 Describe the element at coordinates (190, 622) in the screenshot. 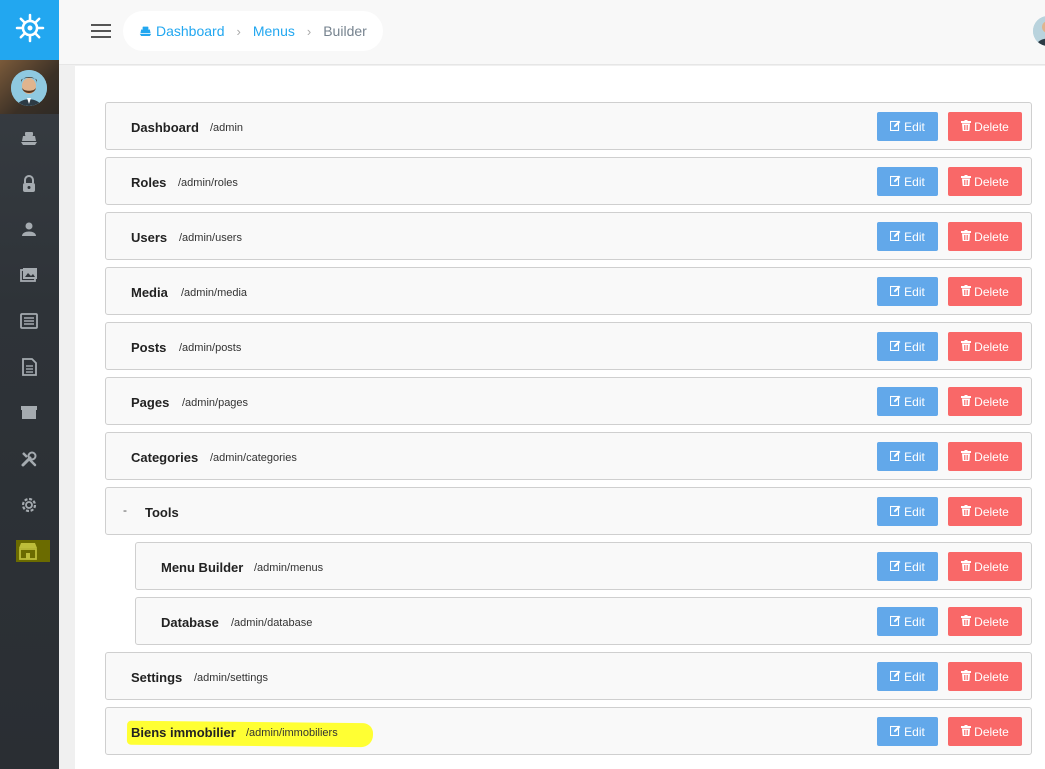

I see `menu-item-title: Database` at that location.